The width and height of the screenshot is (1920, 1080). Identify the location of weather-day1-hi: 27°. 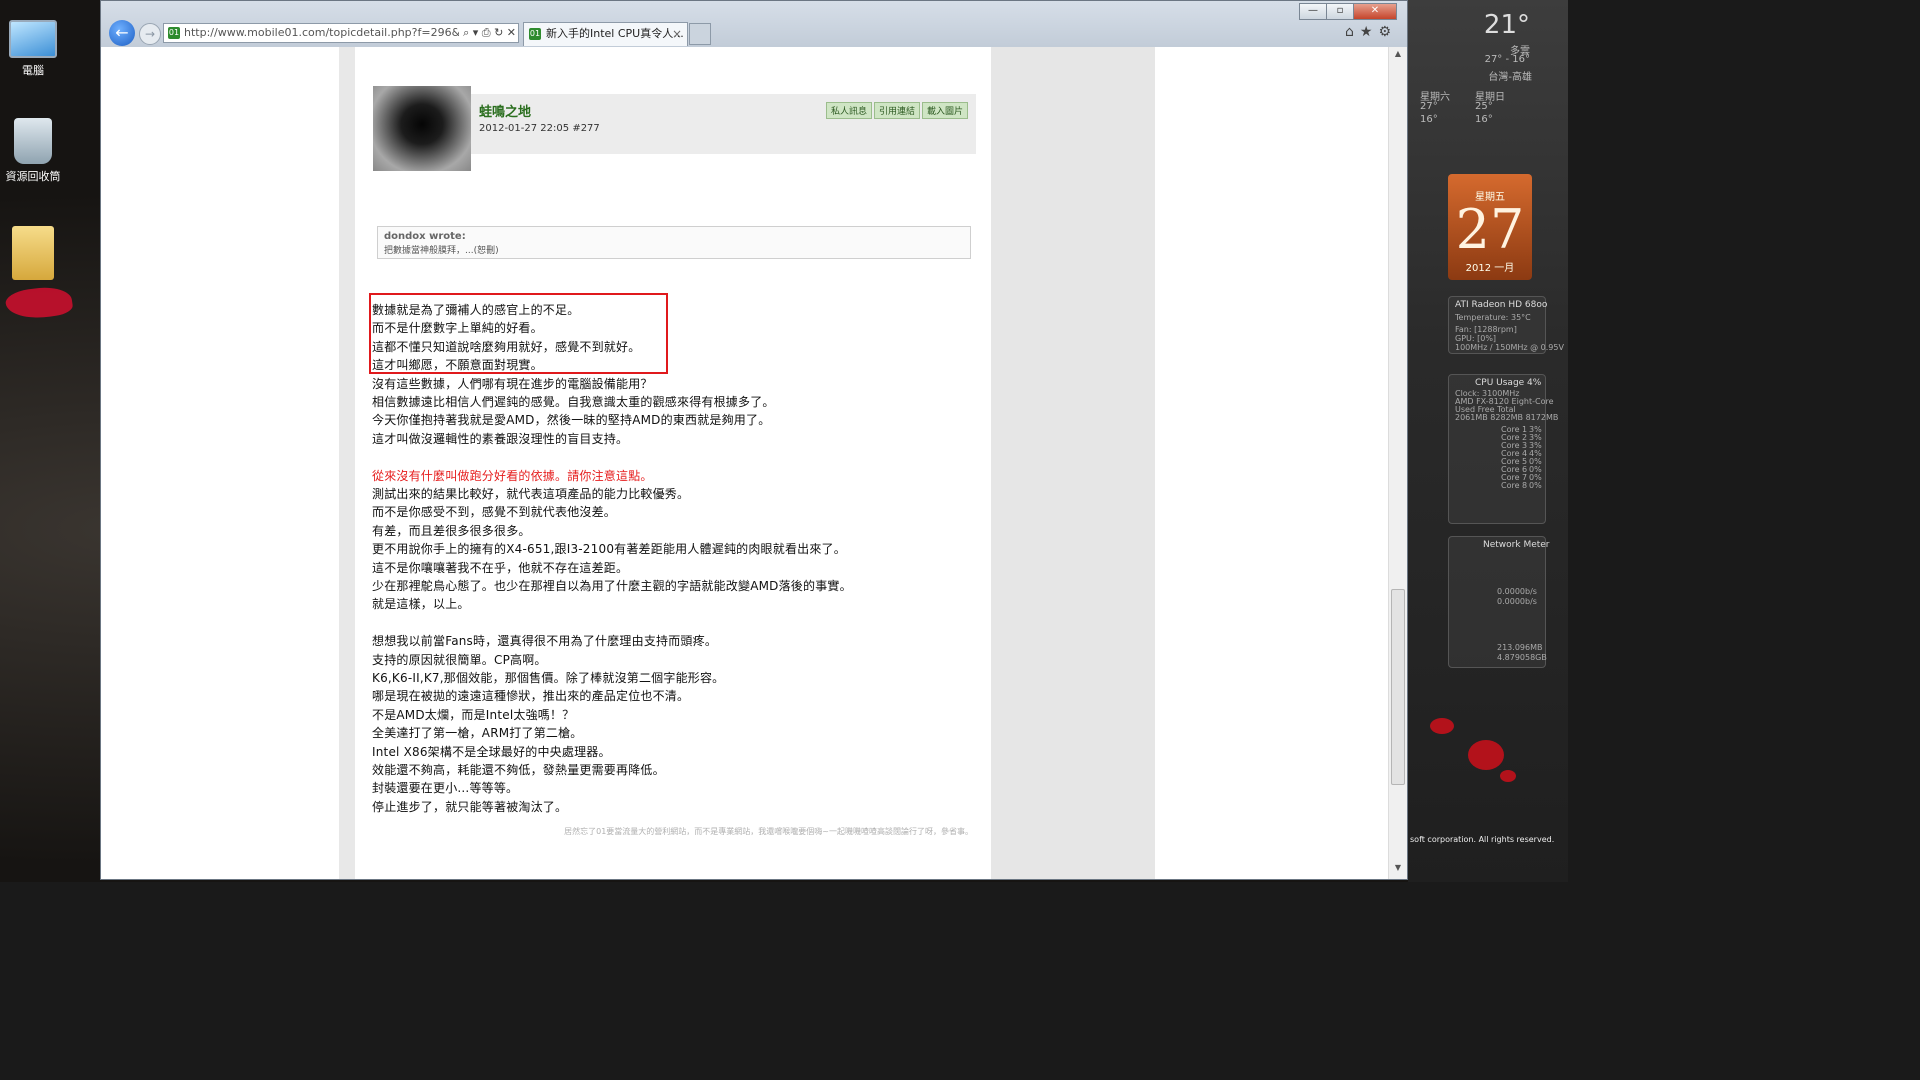
(1429, 106).